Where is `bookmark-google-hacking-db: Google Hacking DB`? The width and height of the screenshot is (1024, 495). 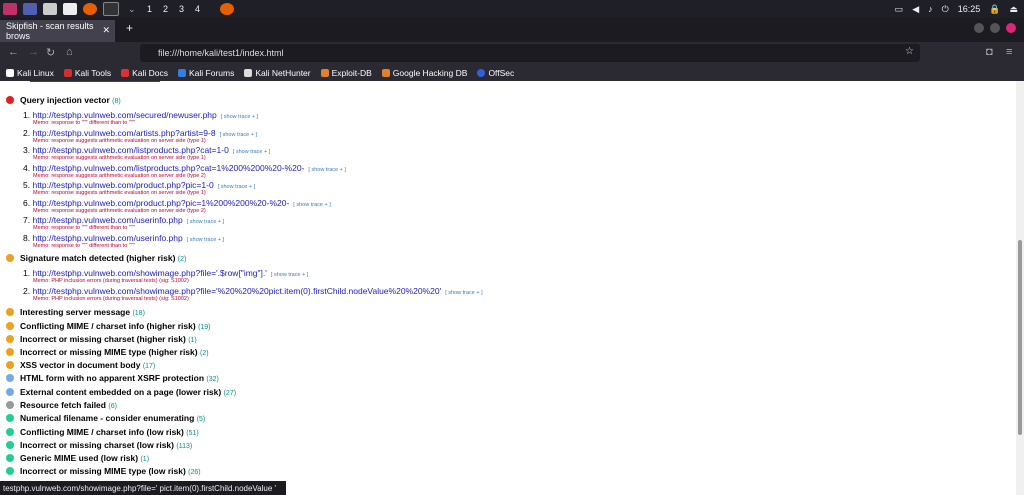 bookmark-google-hacking-db: Google Hacking DB is located at coordinates (424, 73).